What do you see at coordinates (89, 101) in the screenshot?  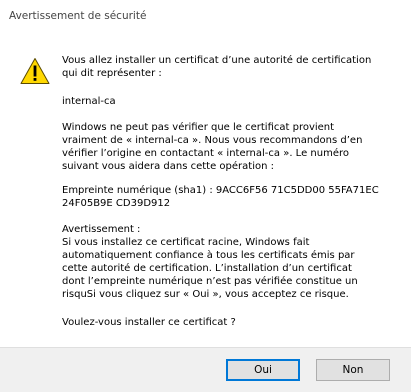 I see `ca-name: internal-ca` at bounding box center [89, 101].